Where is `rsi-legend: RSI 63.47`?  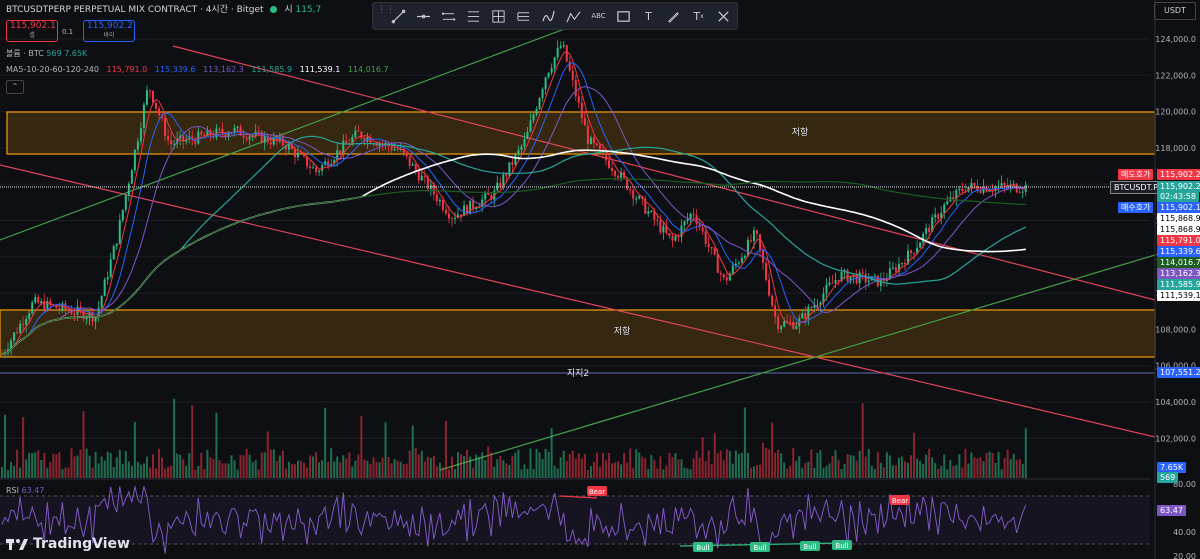 rsi-legend: RSI 63.47 is located at coordinates (25, 490).